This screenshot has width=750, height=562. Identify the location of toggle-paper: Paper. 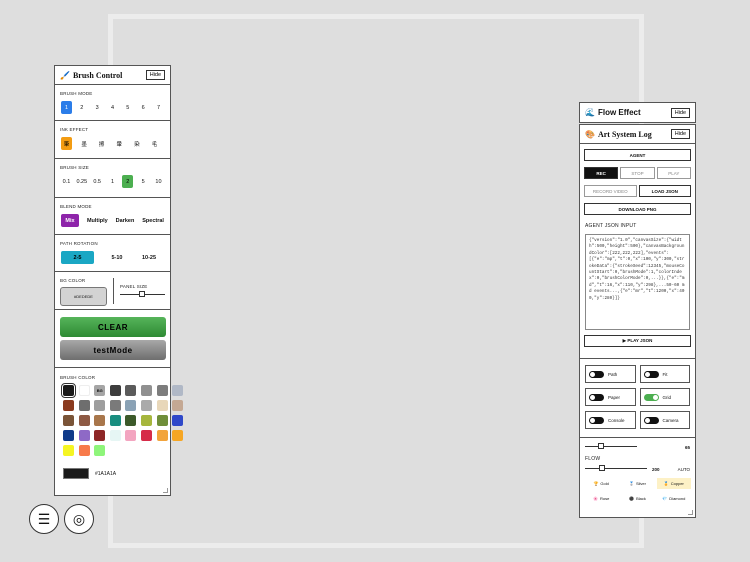
(610, 397).